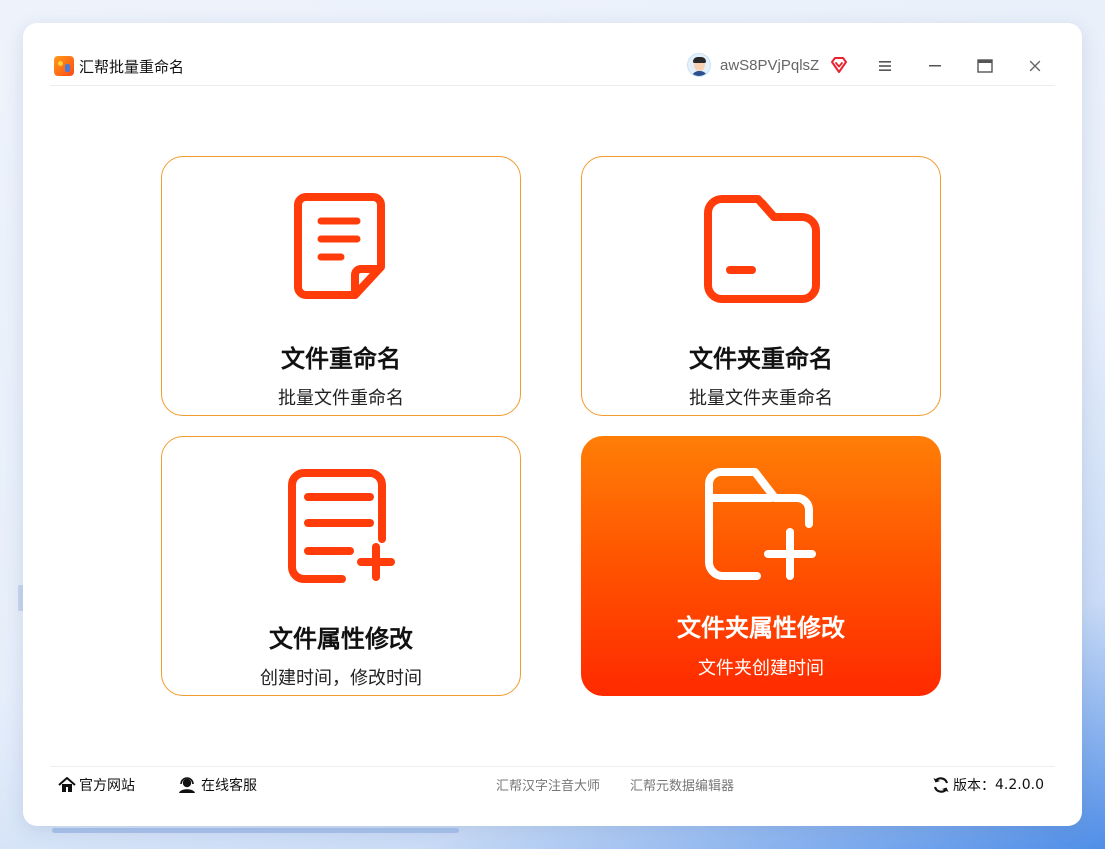 The height and width of the screenshot is (849, 1105). I want to click on official-site-label: 官方网站, so click(107, 785).